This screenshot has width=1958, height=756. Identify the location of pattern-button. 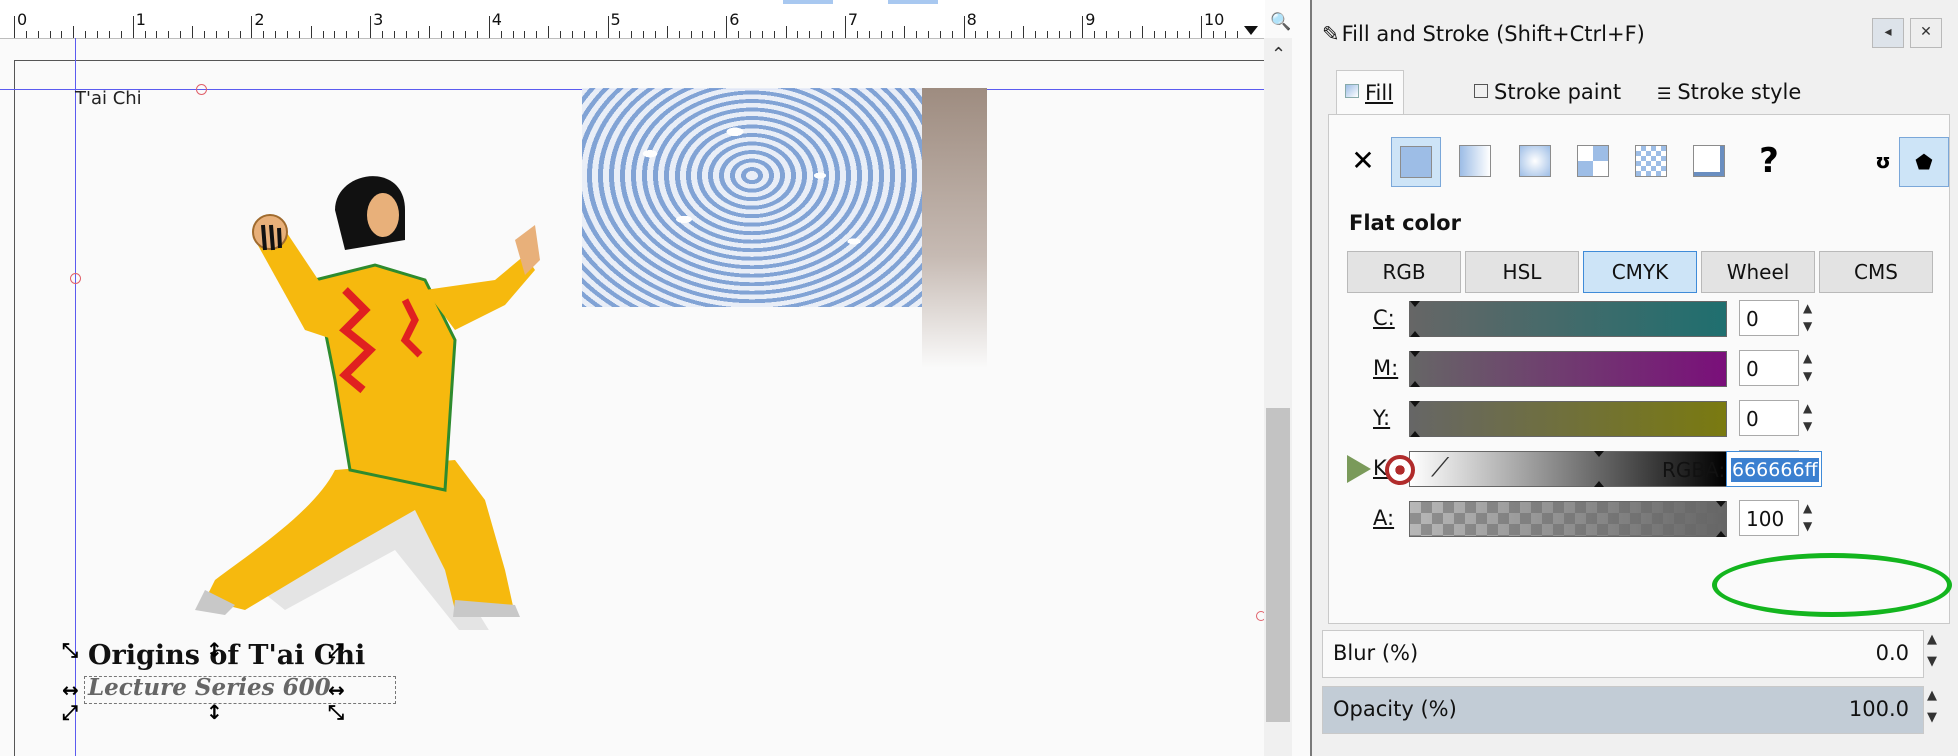
(1651, 161).